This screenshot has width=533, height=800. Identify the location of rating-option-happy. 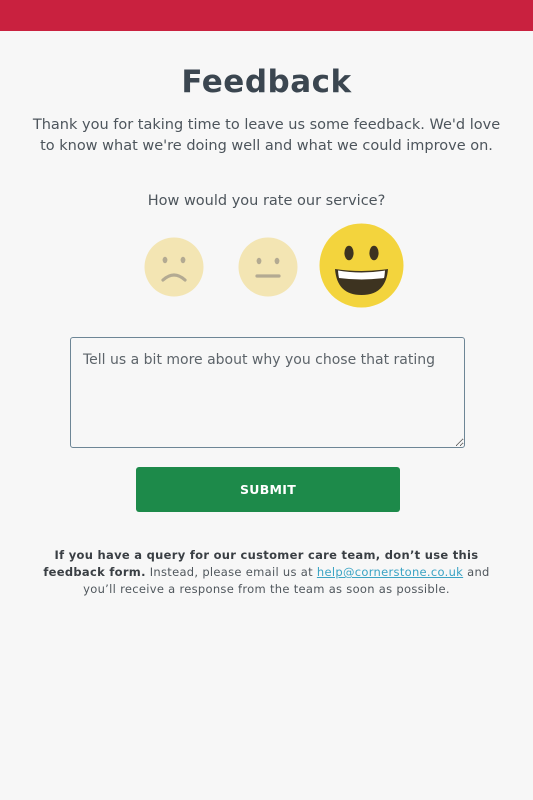
(361, 265).